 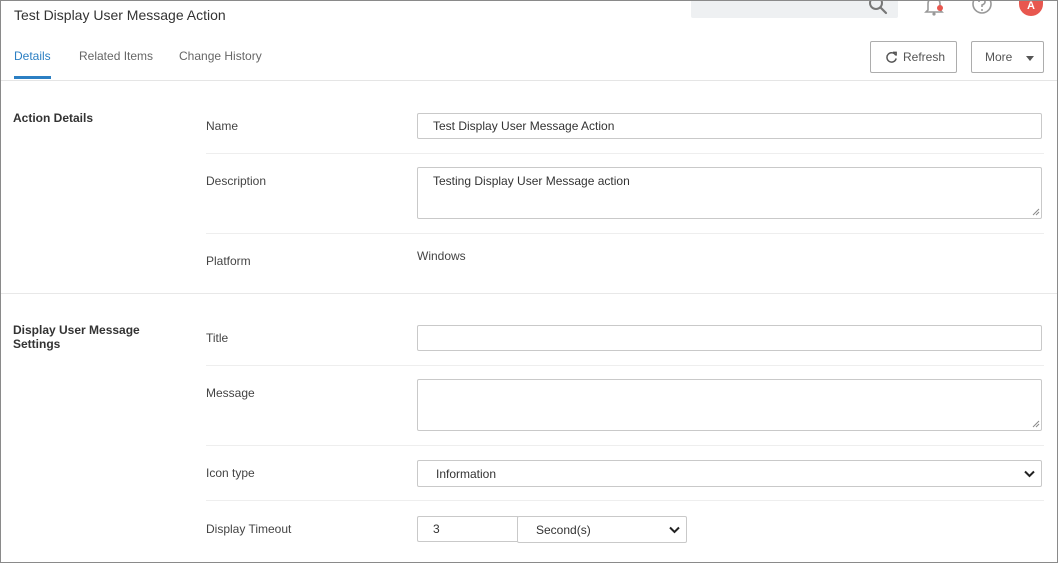 What do you see at coordinates (729, 338) in the screenshot?
I see `title-input` at bounding box center [729, 338].